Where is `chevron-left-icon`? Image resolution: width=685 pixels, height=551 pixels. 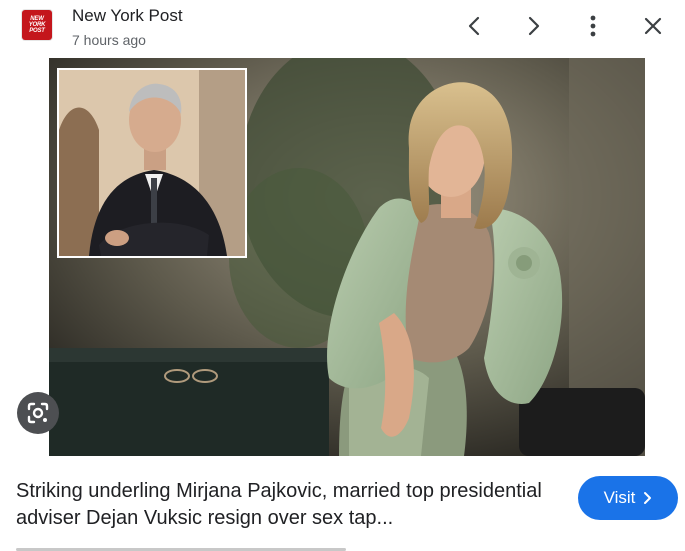 chevron-left-icon is located at coordinates (474, 26).